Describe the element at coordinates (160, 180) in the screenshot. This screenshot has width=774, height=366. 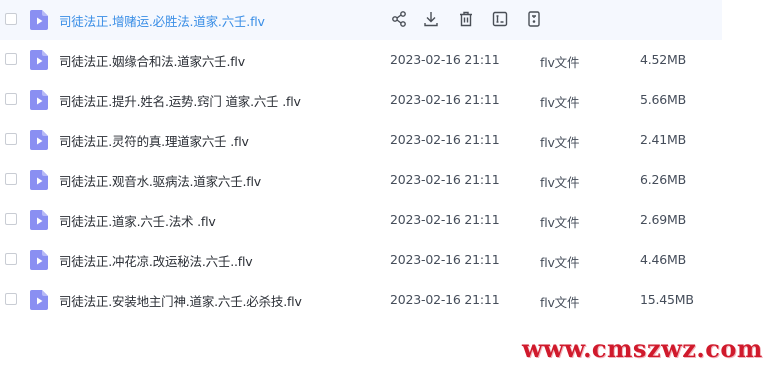
I see `file-name: 司徒法正.观音水.驱病法.道家六壬.flv` at that location.